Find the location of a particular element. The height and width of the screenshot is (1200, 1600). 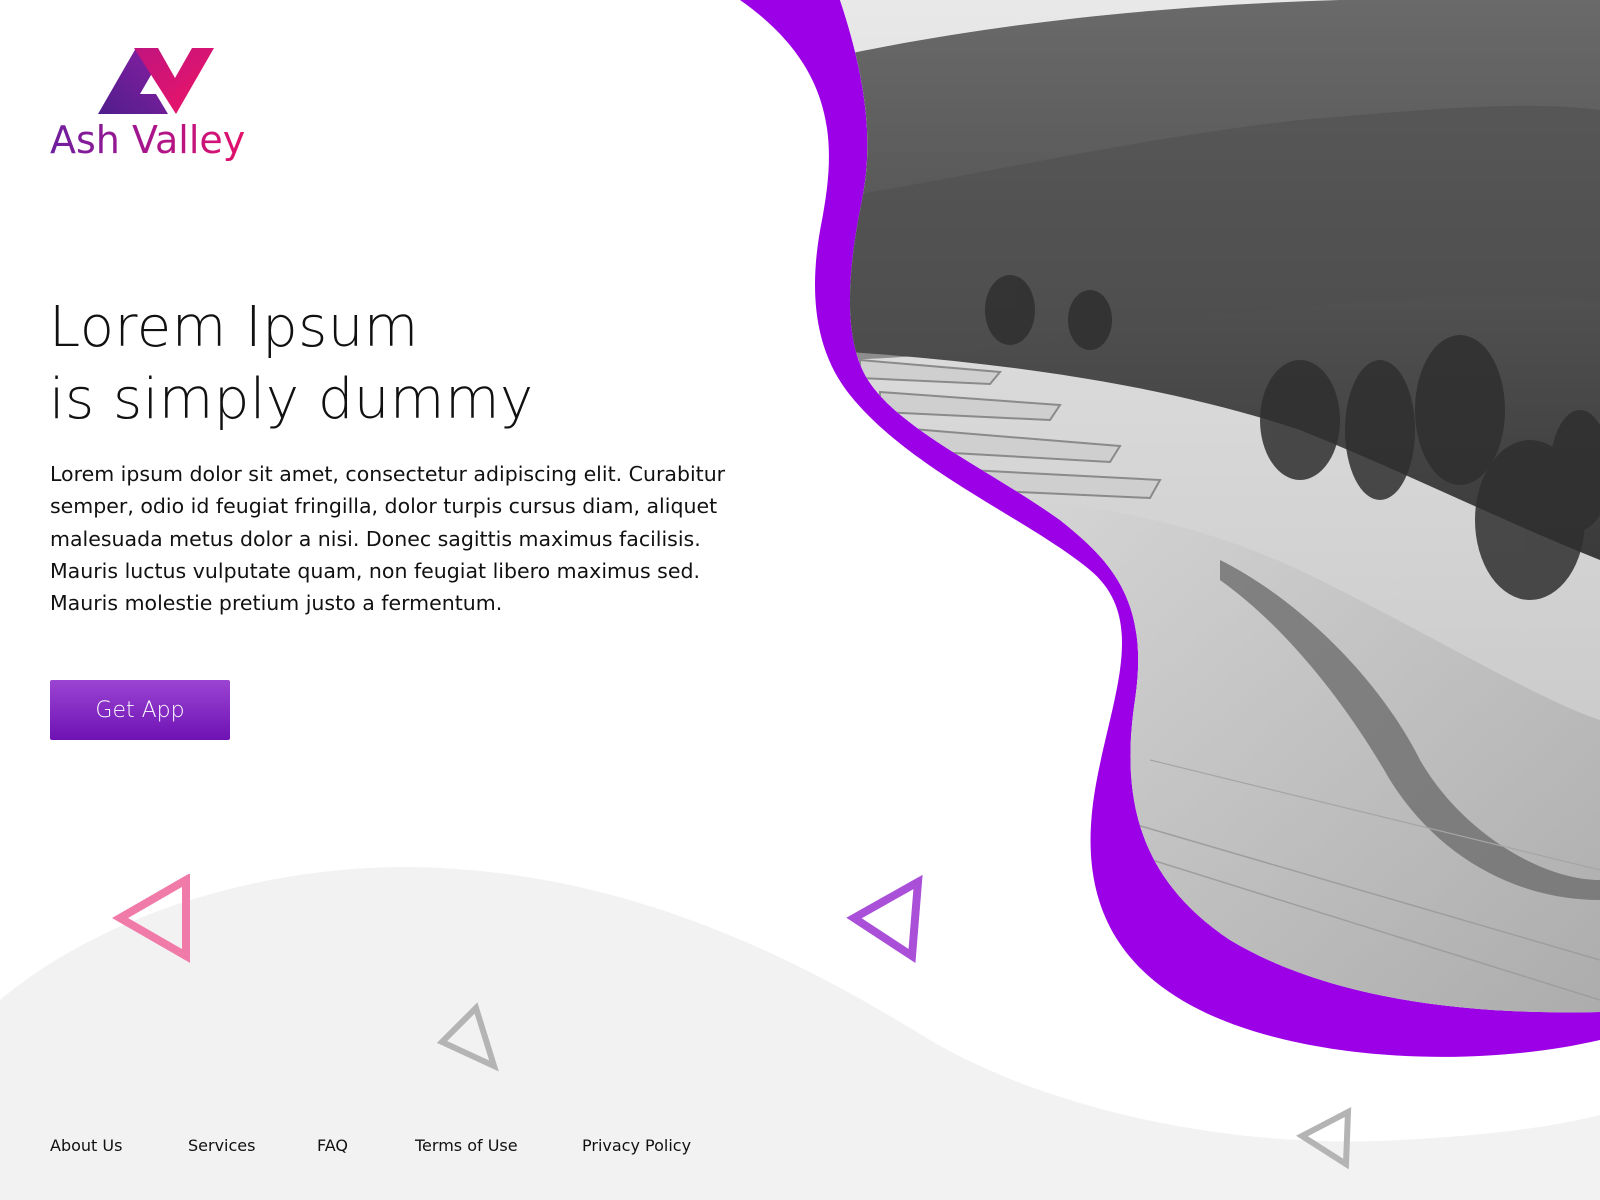

hero-title-line-2: is simply dummy is located at coordinates (291, 399).